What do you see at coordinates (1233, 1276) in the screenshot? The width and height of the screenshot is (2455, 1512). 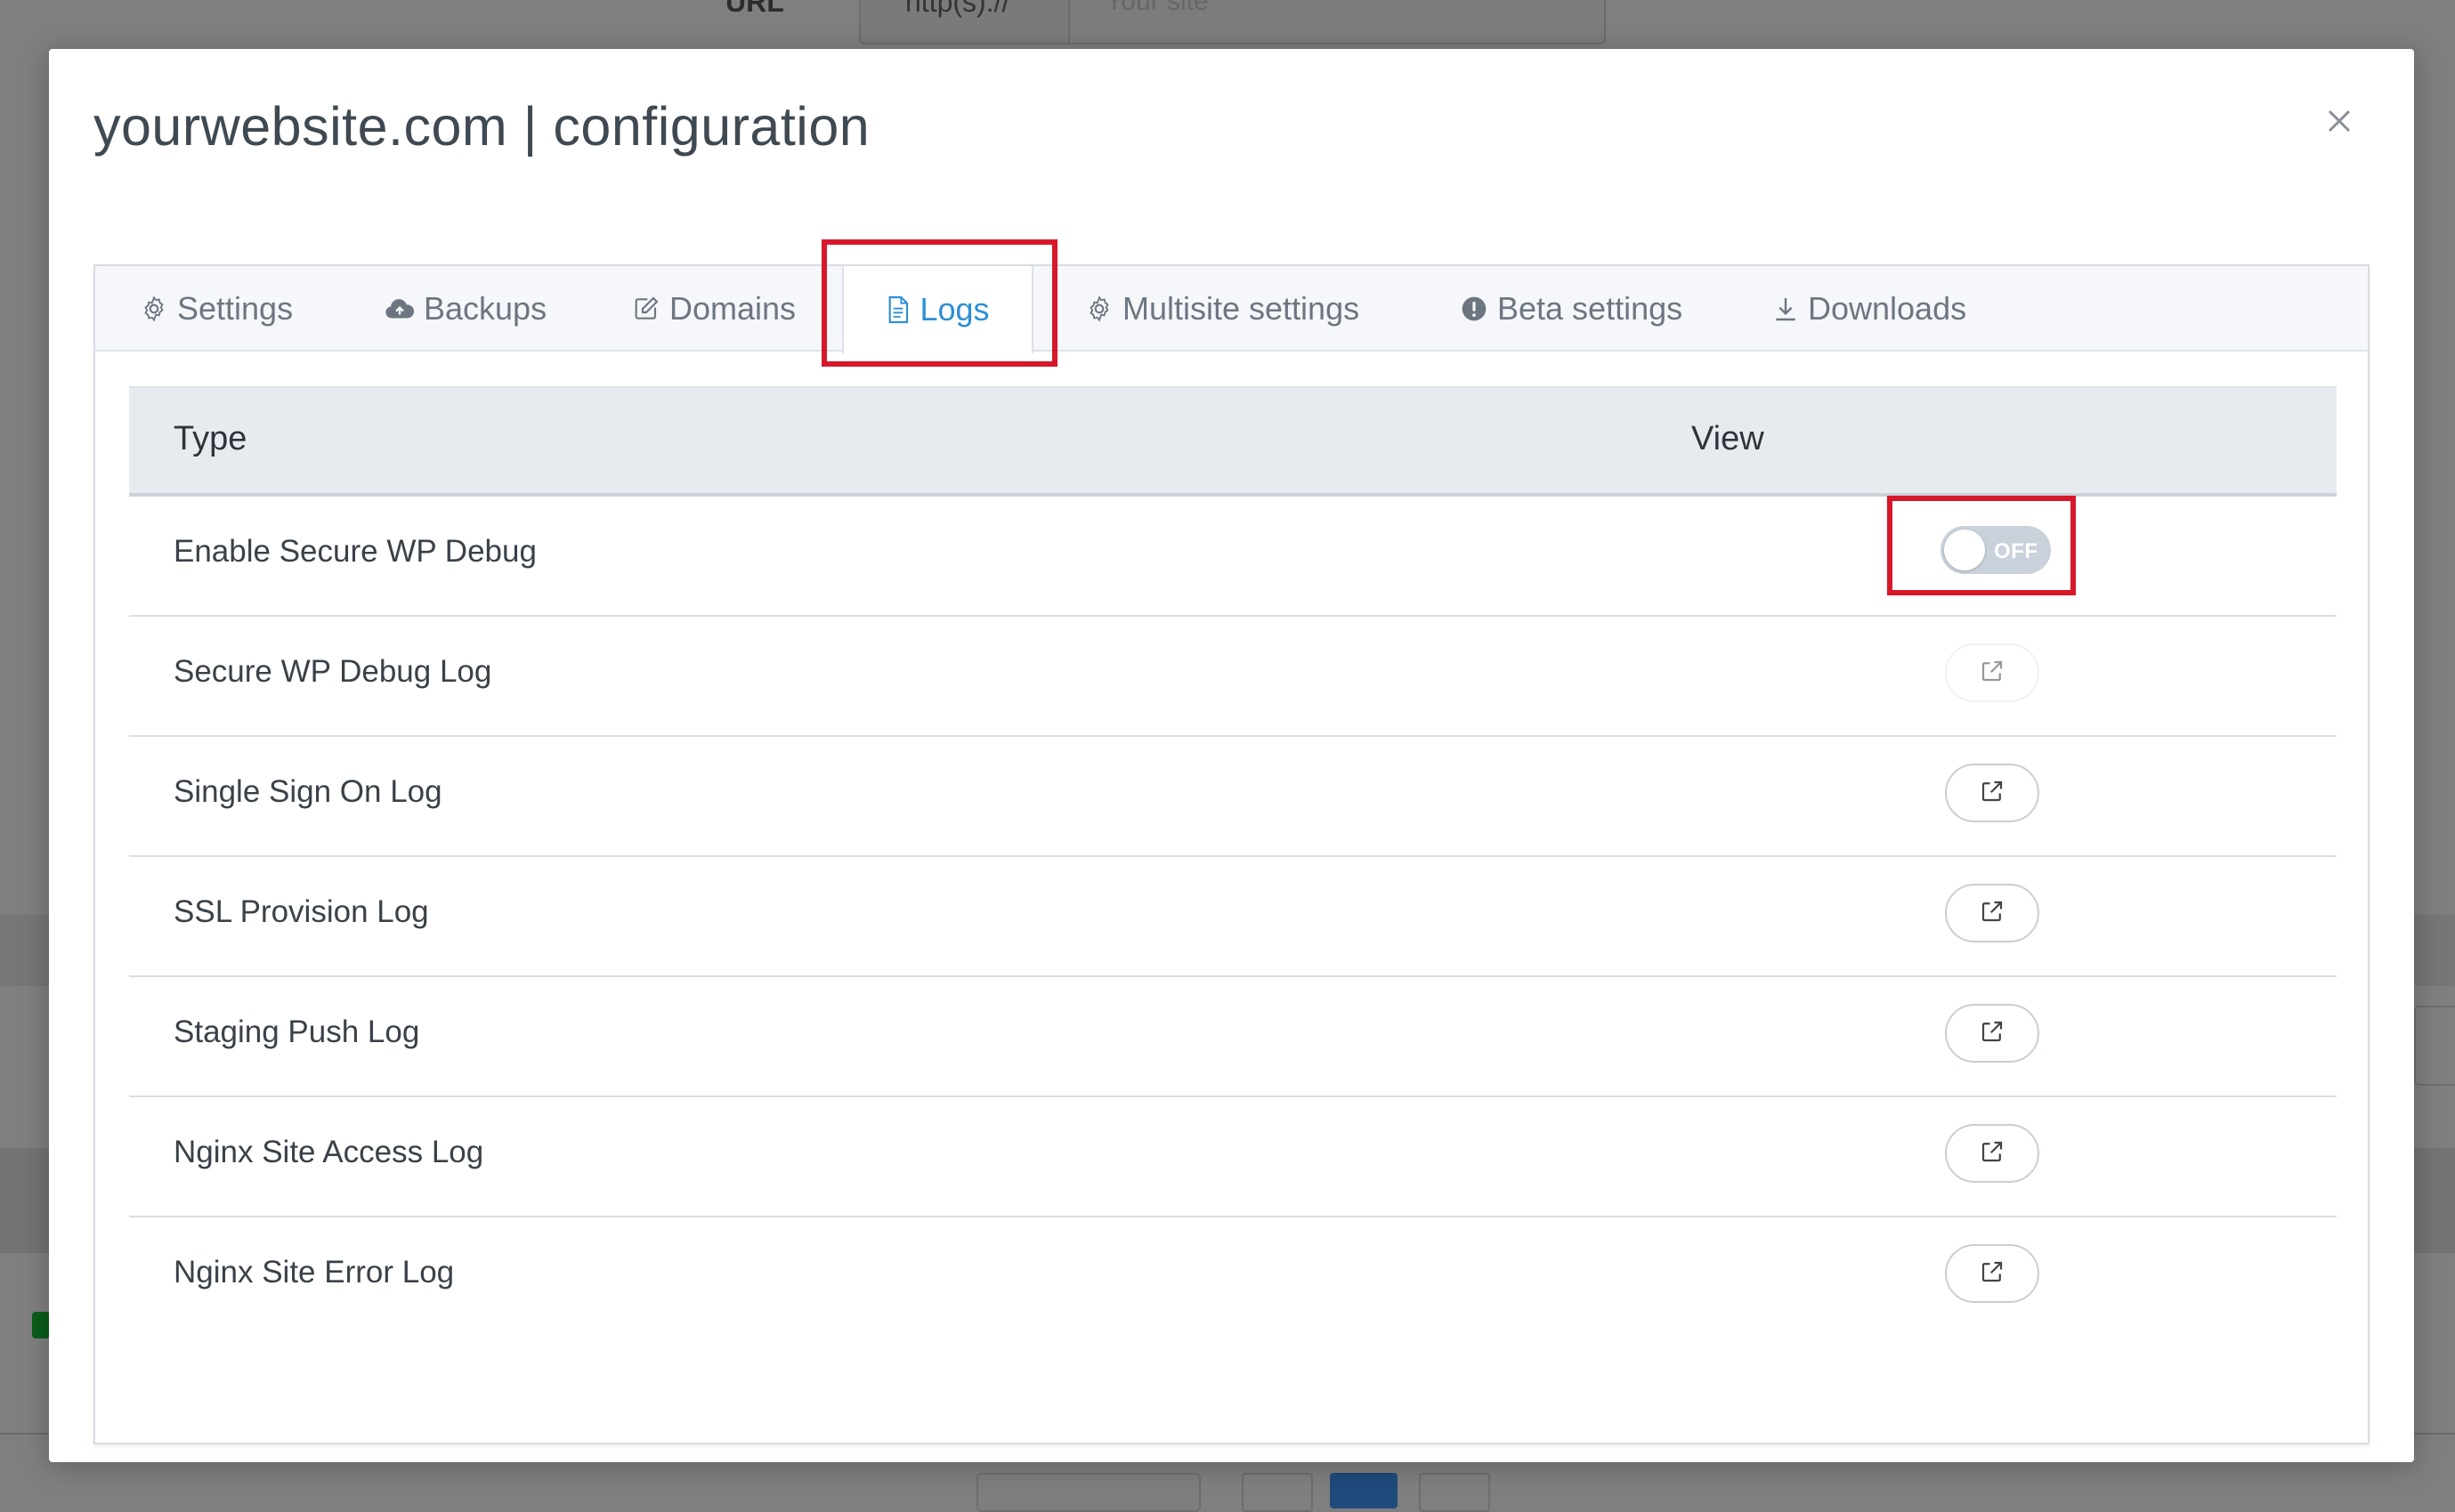 I see `table-row-nginx-error-log: Nginx Site Error Log` at bounding box center [1233, 1276].